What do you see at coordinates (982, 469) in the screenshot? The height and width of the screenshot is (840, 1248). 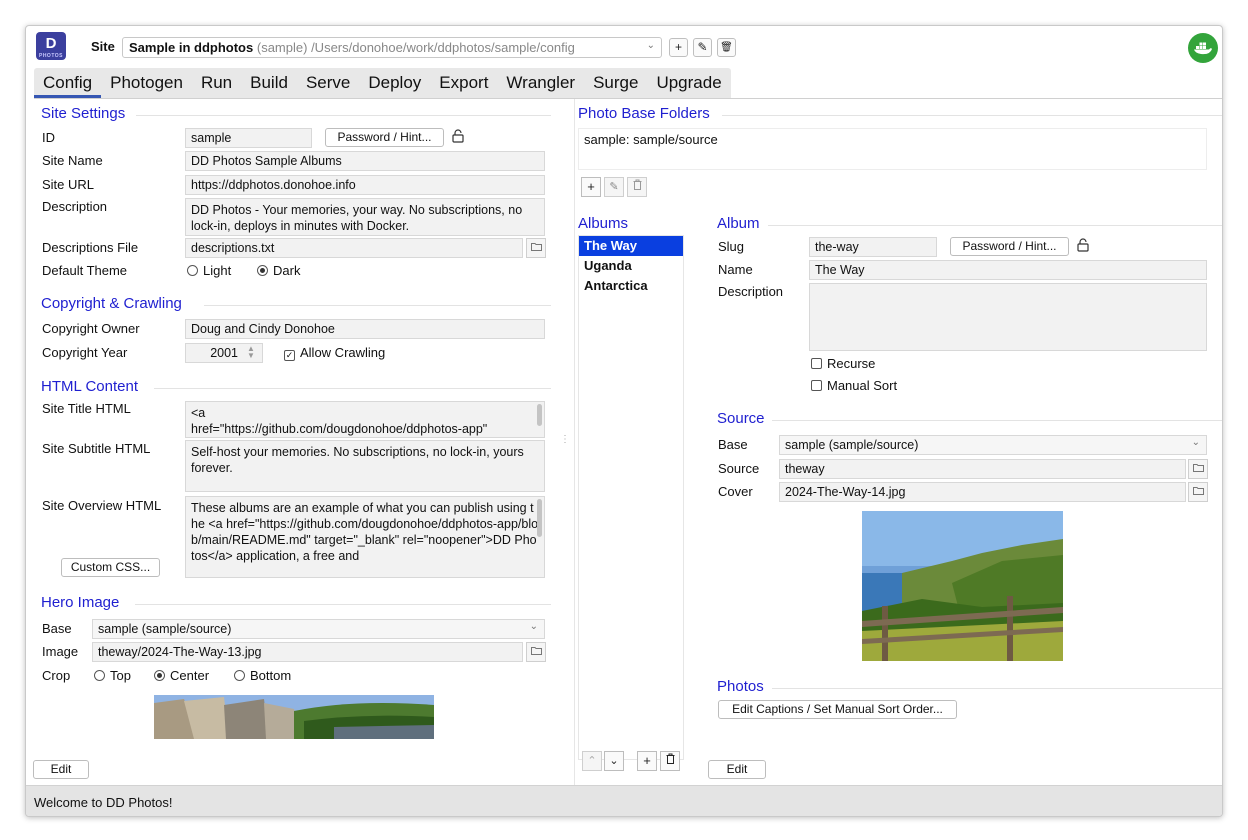 I see `source-field: theway` at bounding box center [982, 469].